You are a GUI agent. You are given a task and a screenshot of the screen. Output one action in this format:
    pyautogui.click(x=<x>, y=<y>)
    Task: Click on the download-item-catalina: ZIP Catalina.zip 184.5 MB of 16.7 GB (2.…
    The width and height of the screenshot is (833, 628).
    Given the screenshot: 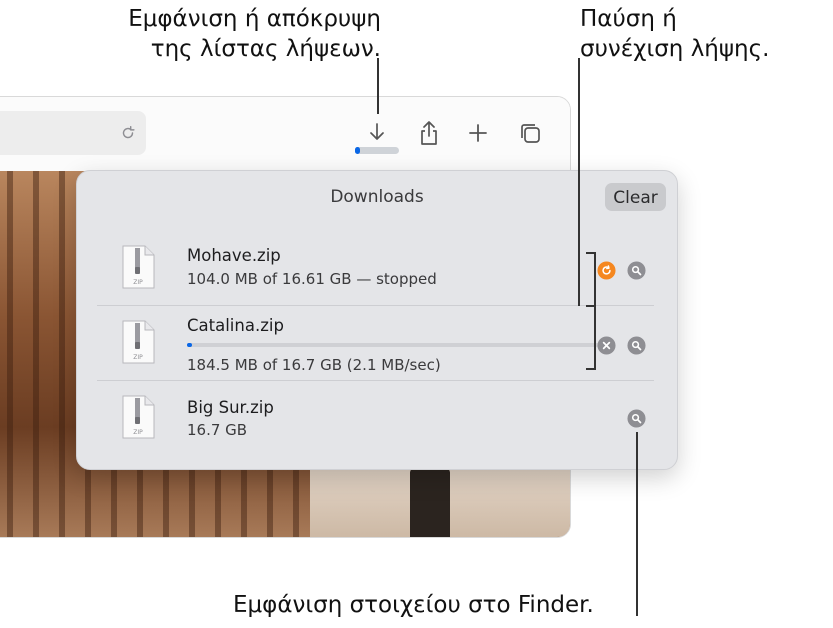 What is the action you would take?
    pyautogui.click(x=375, y=343)
    